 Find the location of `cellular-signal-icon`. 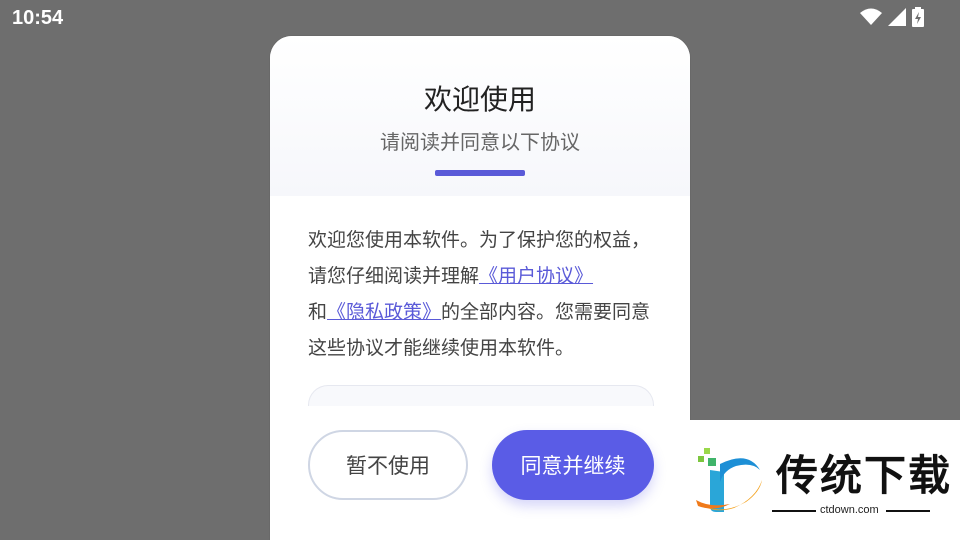

cellular-signal-icon is located at coordinates (897, 17).